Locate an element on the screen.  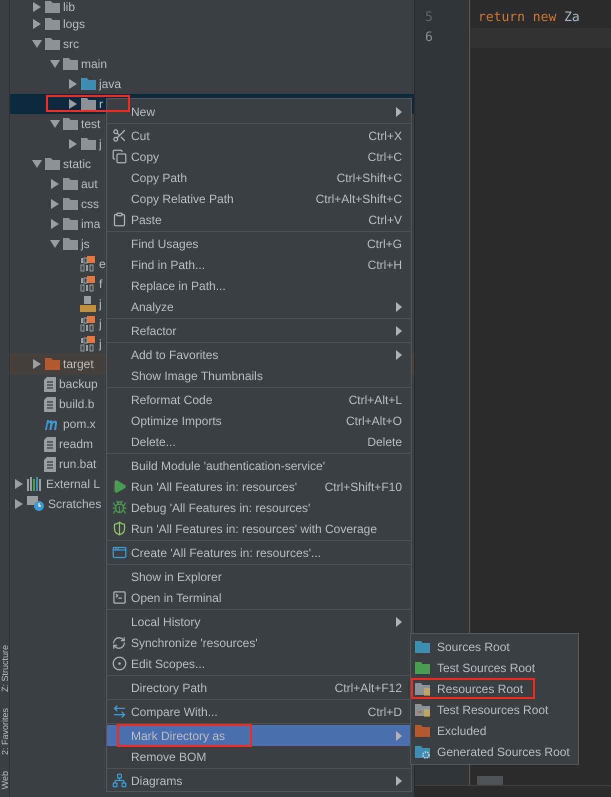
tree-item-label: ima is located at coordinates (90, 224).